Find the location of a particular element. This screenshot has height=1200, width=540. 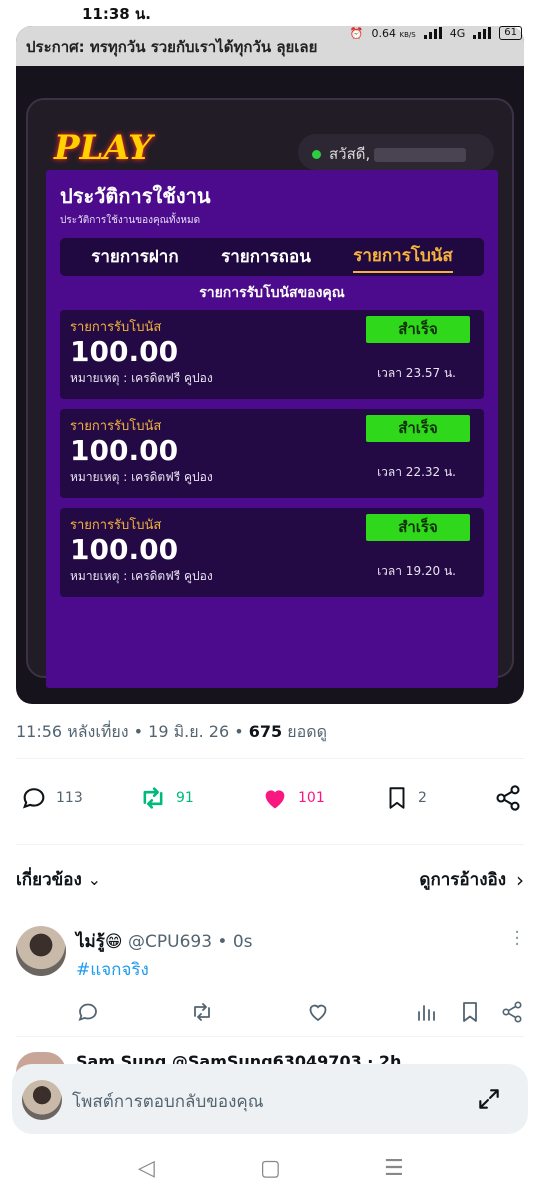

reply-header: ไม่รู้😁 @CPU693 • 0s is located at coordinates (164, 941).